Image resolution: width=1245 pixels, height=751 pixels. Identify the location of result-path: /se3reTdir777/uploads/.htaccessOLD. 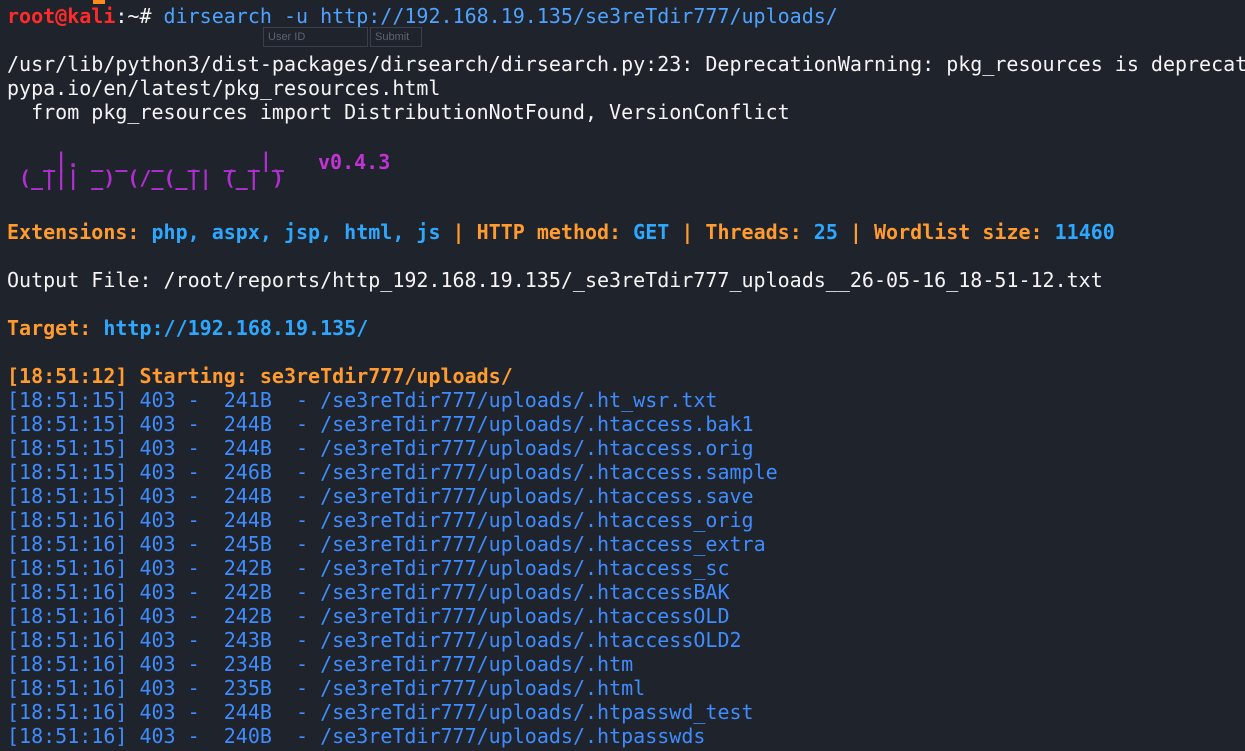
(525, 616).